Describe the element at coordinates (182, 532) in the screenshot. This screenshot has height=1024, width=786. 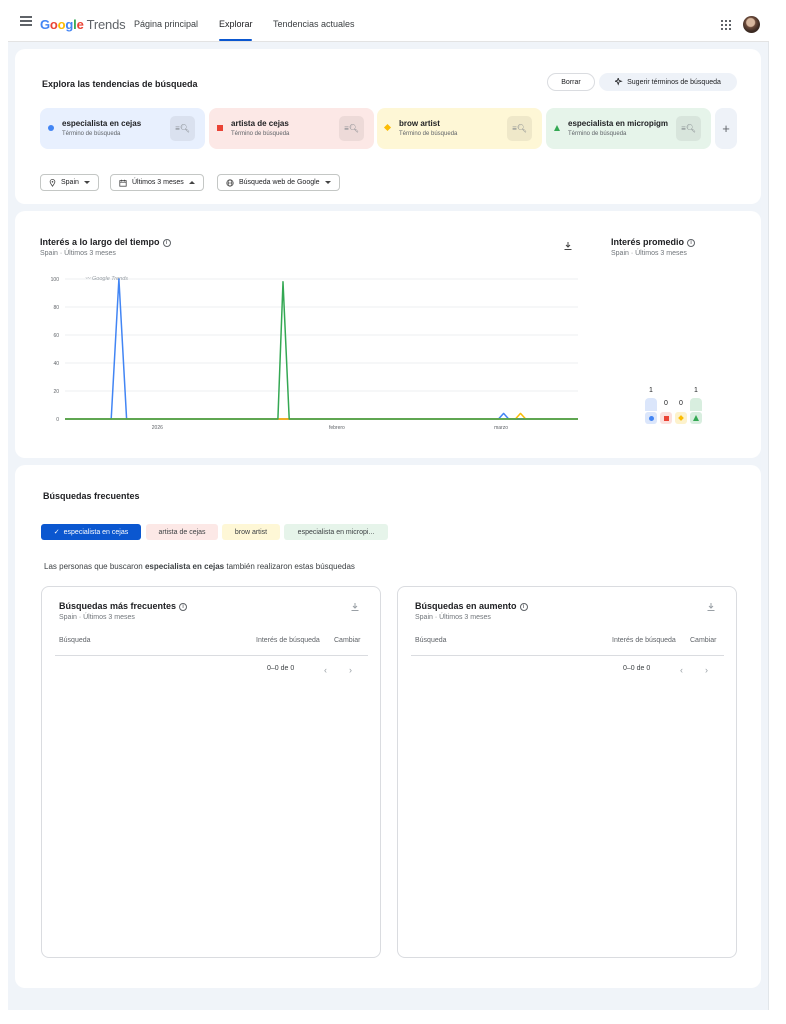
I see `chip-term-2: artista de cejas` at that location.